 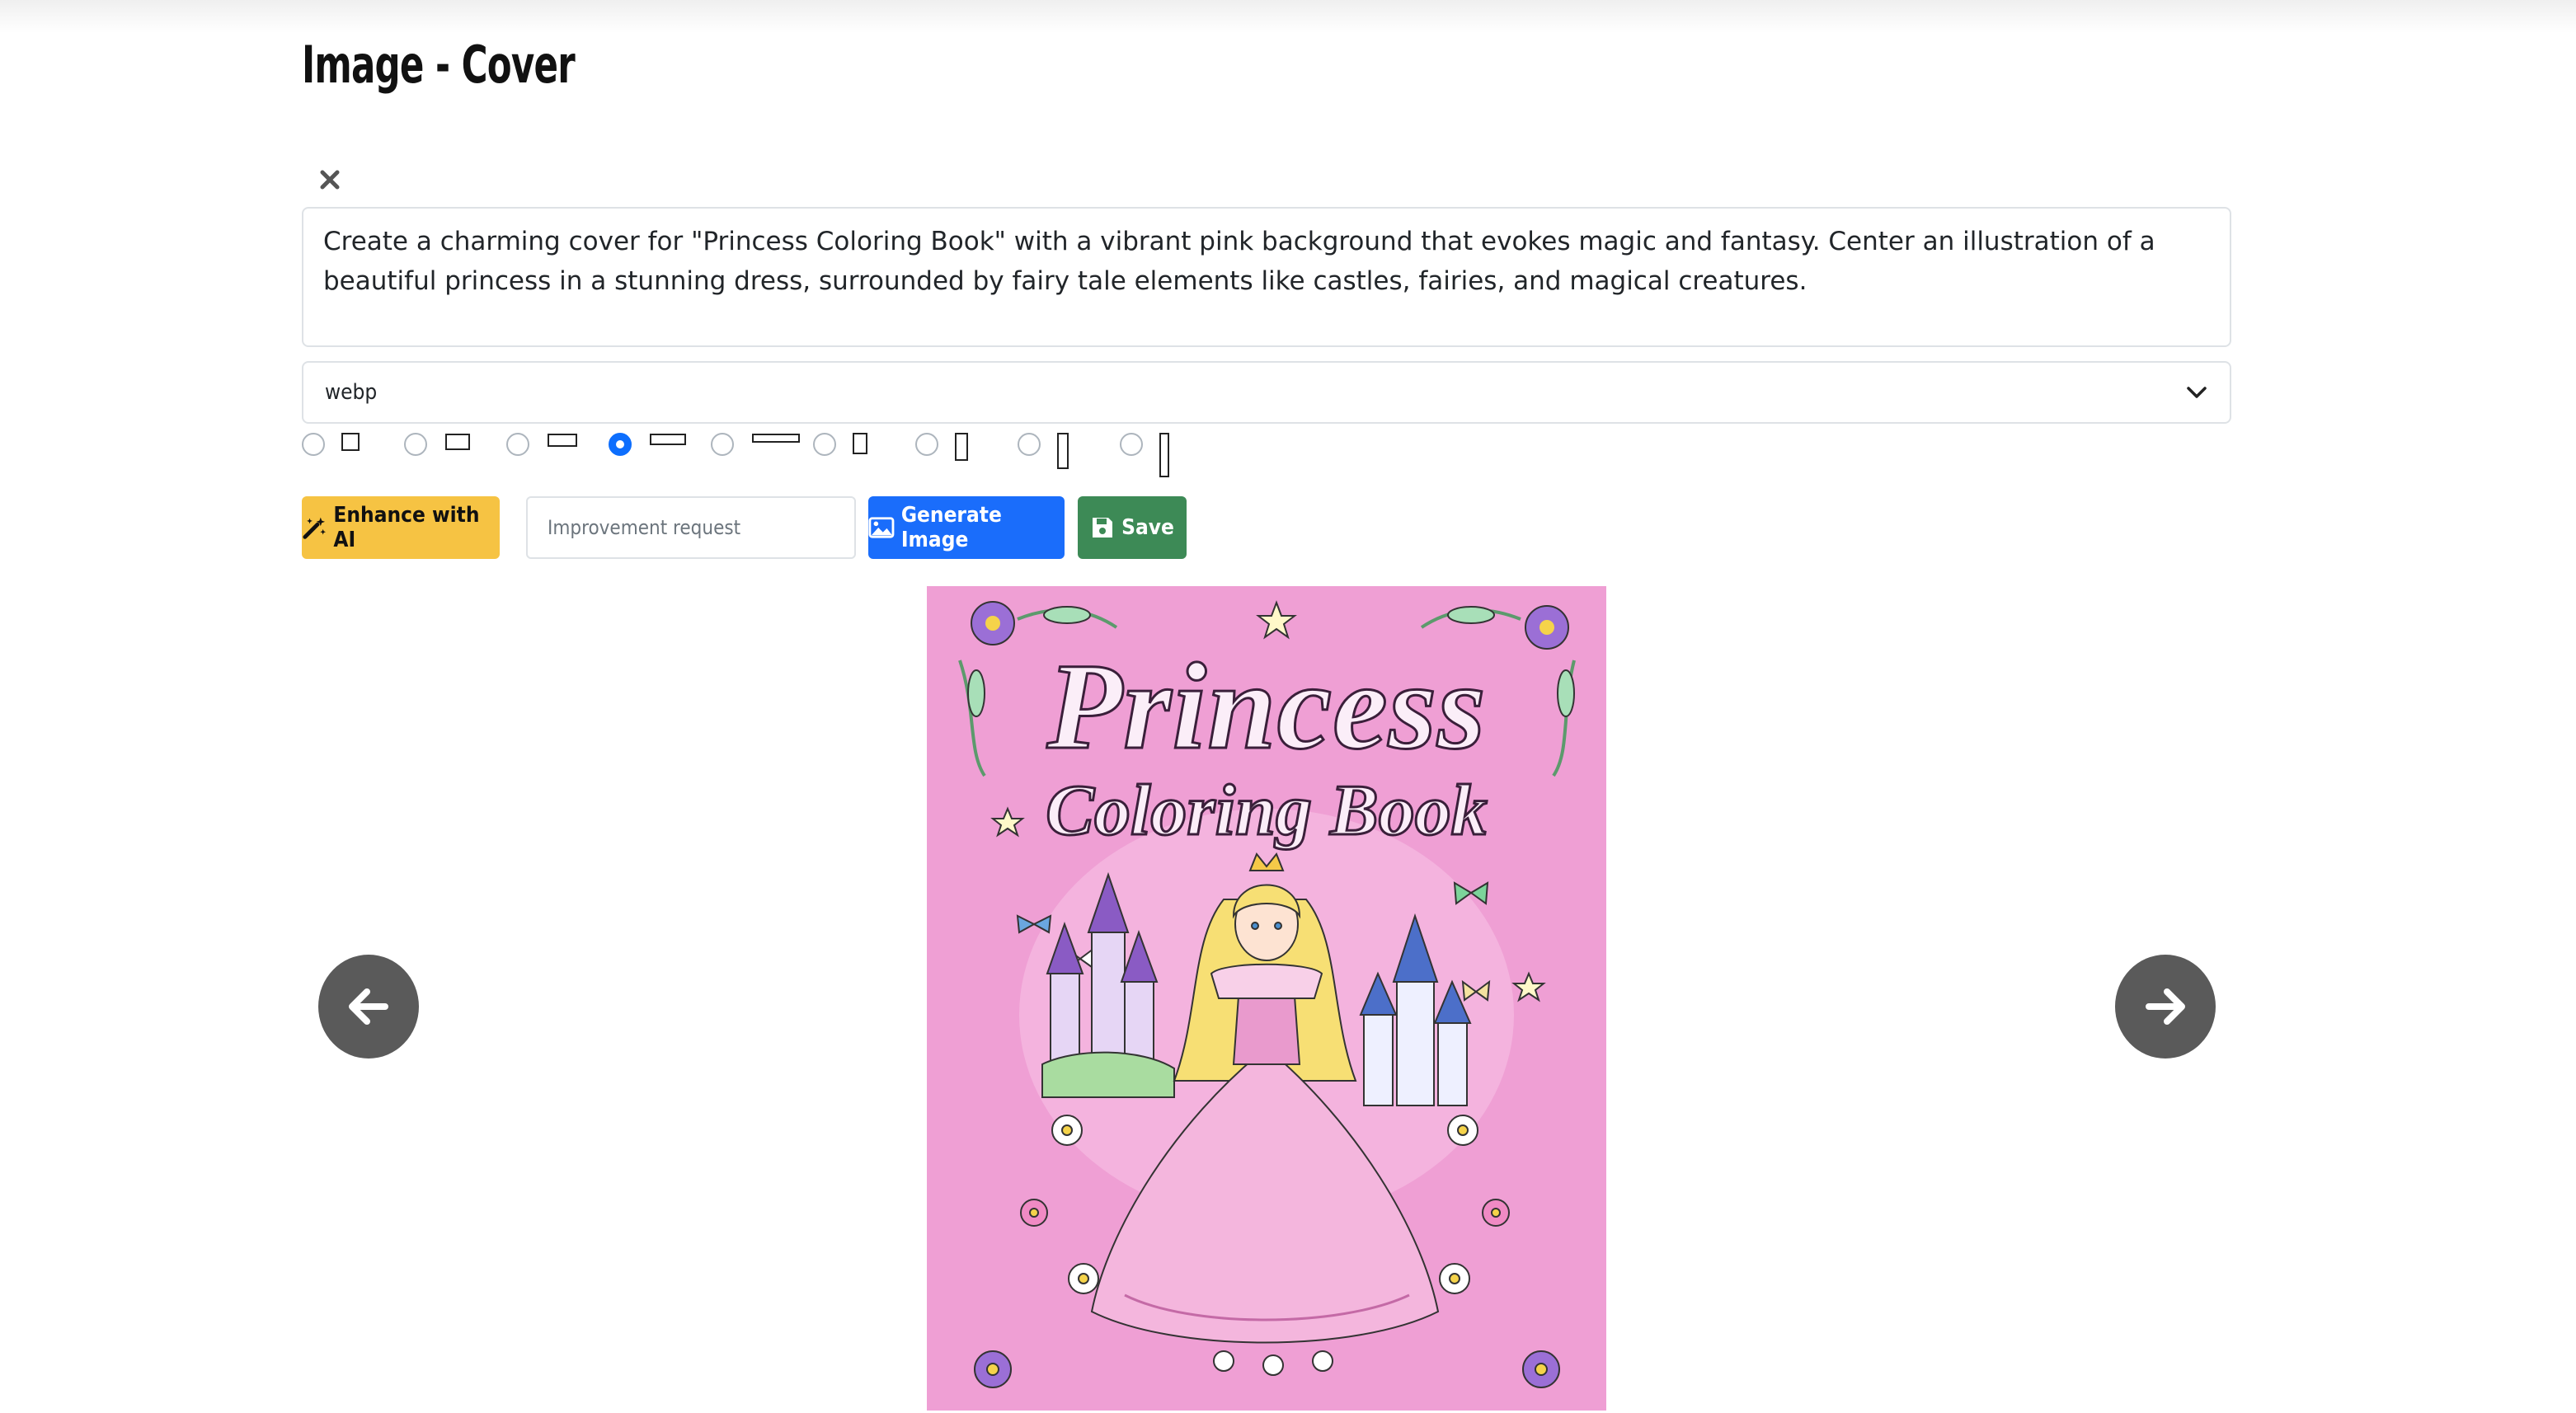 I want to click on save-button-label: Save, so click(x=1147, y=528).